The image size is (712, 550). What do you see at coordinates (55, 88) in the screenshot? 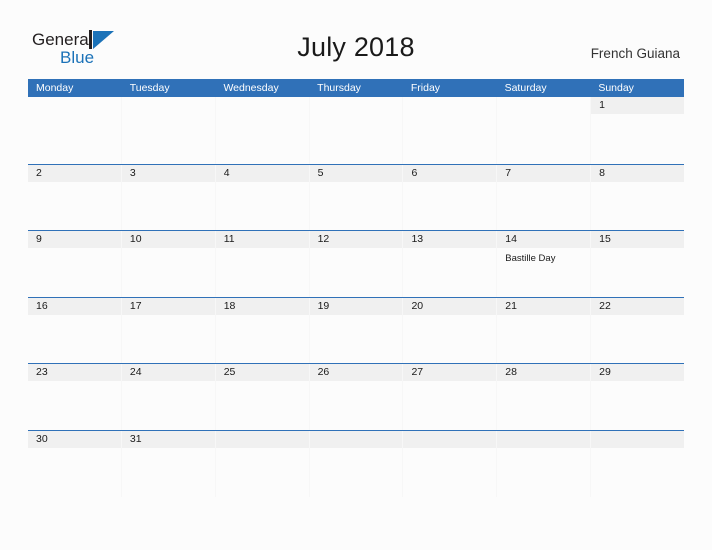
I see `weekday-header-monday: Monday` at bounding box center [55, 88].